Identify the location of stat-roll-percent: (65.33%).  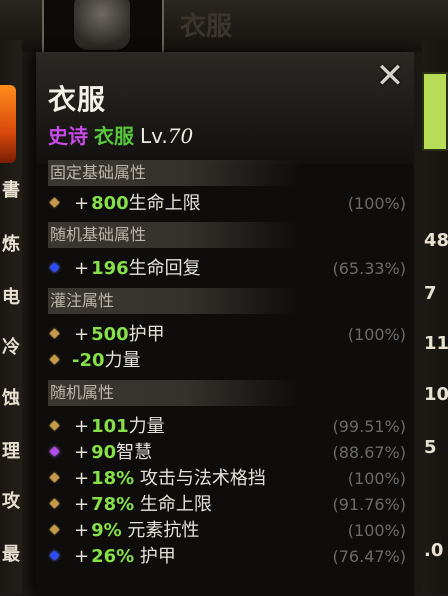
(369, 268).